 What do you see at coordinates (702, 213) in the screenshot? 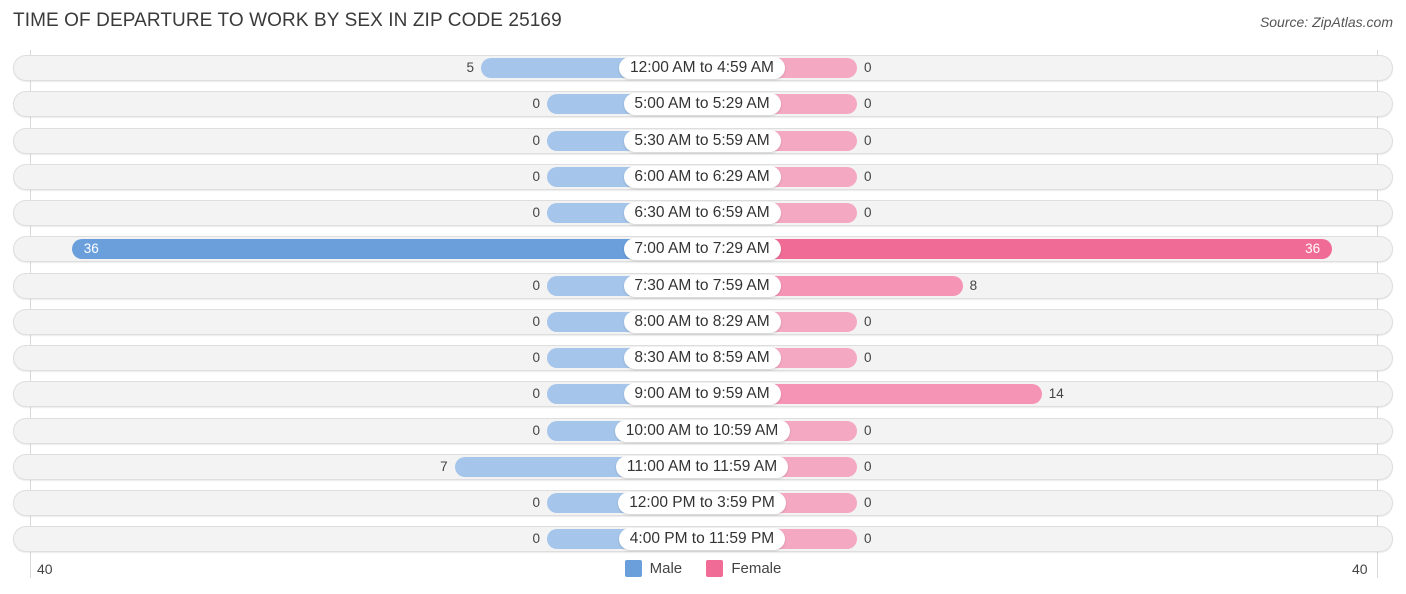
I see `category-label: 6:30 AM to 6:59 AM` at bounding box center [702, 213].